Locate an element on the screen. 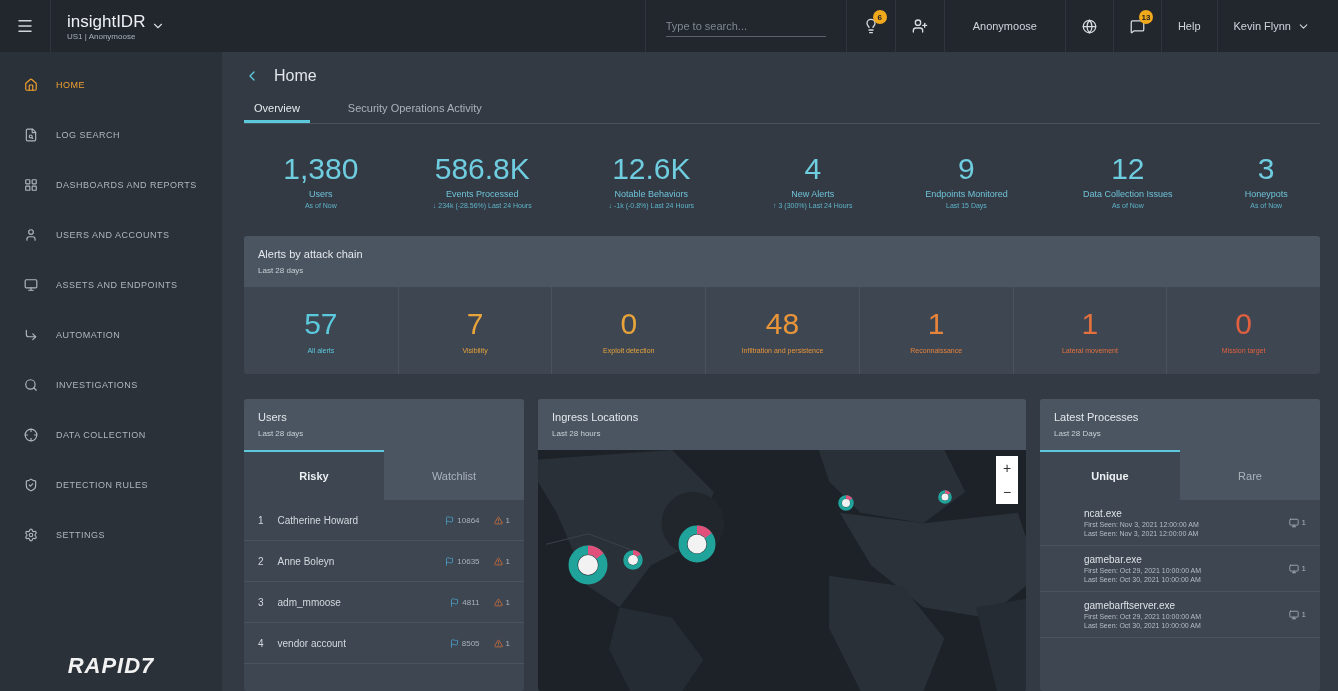 Image resolution: width=1338 pixels, height=691 pixels. rank-number: 4 is located at coordinates (261, 643).